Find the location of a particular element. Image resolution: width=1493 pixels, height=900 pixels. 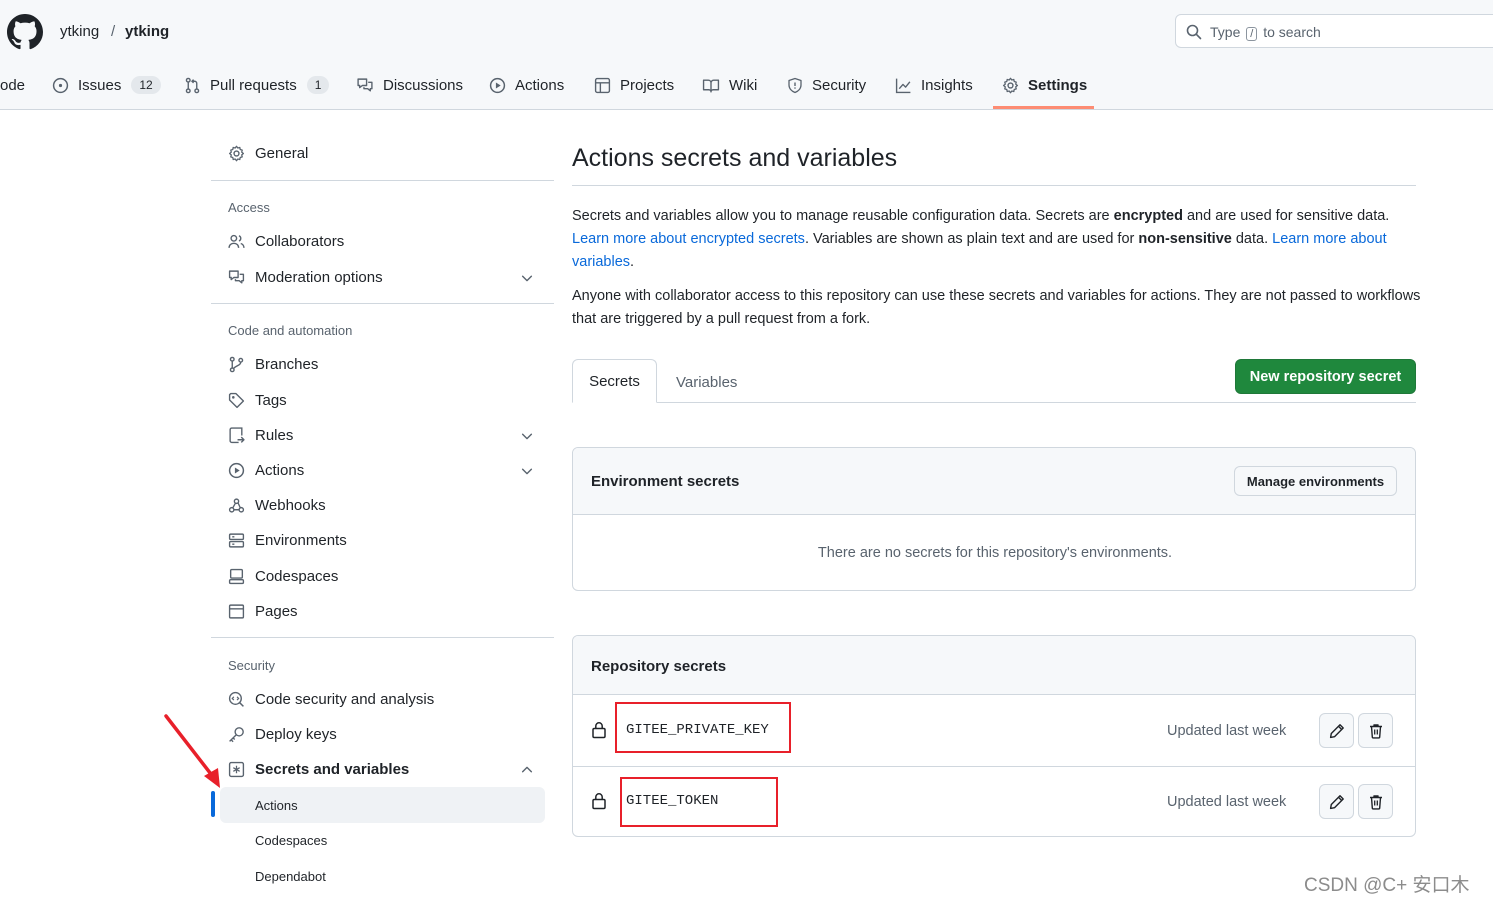

tab-projects: Projects is located at coordinates (634, 85).